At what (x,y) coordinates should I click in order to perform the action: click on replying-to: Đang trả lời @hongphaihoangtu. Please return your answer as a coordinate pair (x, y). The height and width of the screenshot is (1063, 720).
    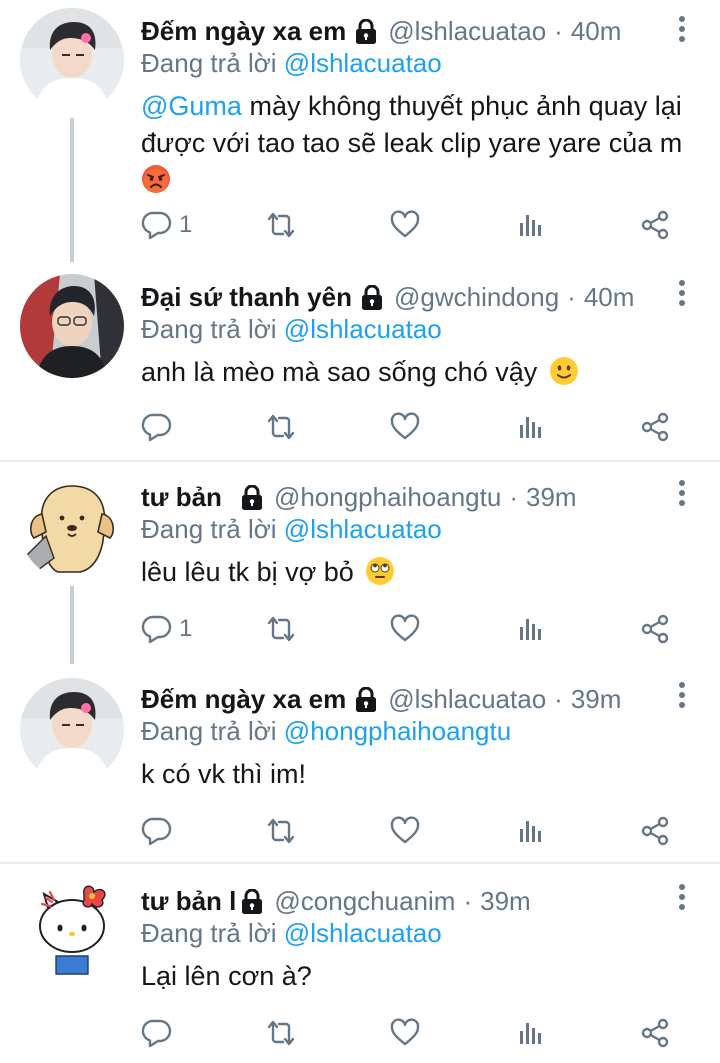
    Looking at the image, I should click on (326, 731).